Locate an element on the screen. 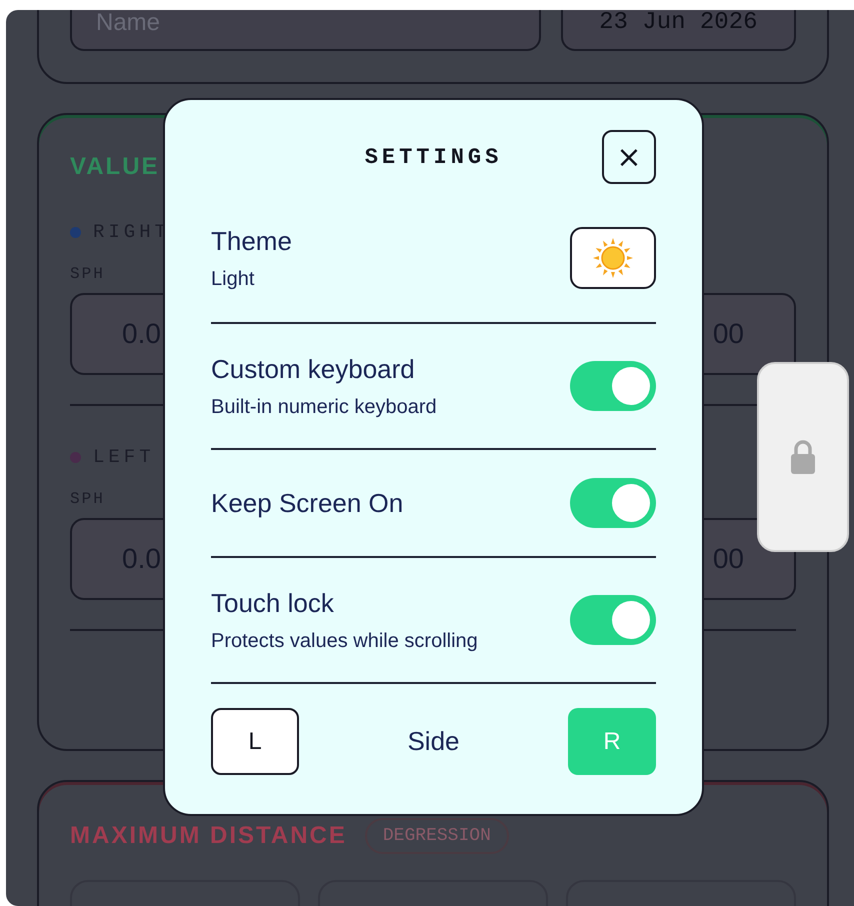 The width and height of the screenshot is (854, 906). lock-icon is located at coordinates (803, 457).